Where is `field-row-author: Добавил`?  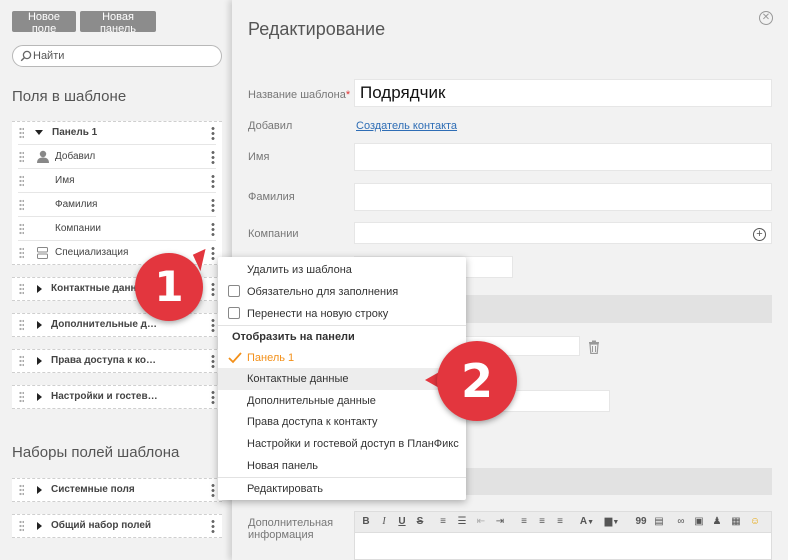 field-row-author: Добавил is located at coordinates (117, 157).